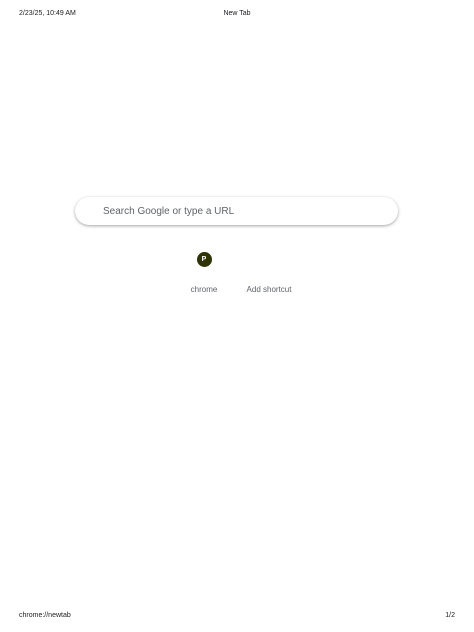 This screenshot has height=632, width=474. Describe the element at coordinates (237, 13) in the screenshot. I see `print-header-title: New Tab` at that location.